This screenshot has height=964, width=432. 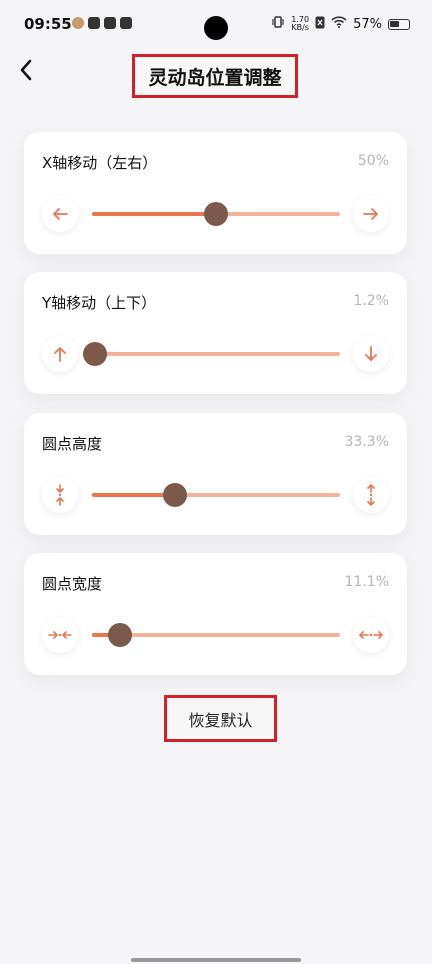 I want to click on battery-percent: 57%, so click(x=367, y=24).